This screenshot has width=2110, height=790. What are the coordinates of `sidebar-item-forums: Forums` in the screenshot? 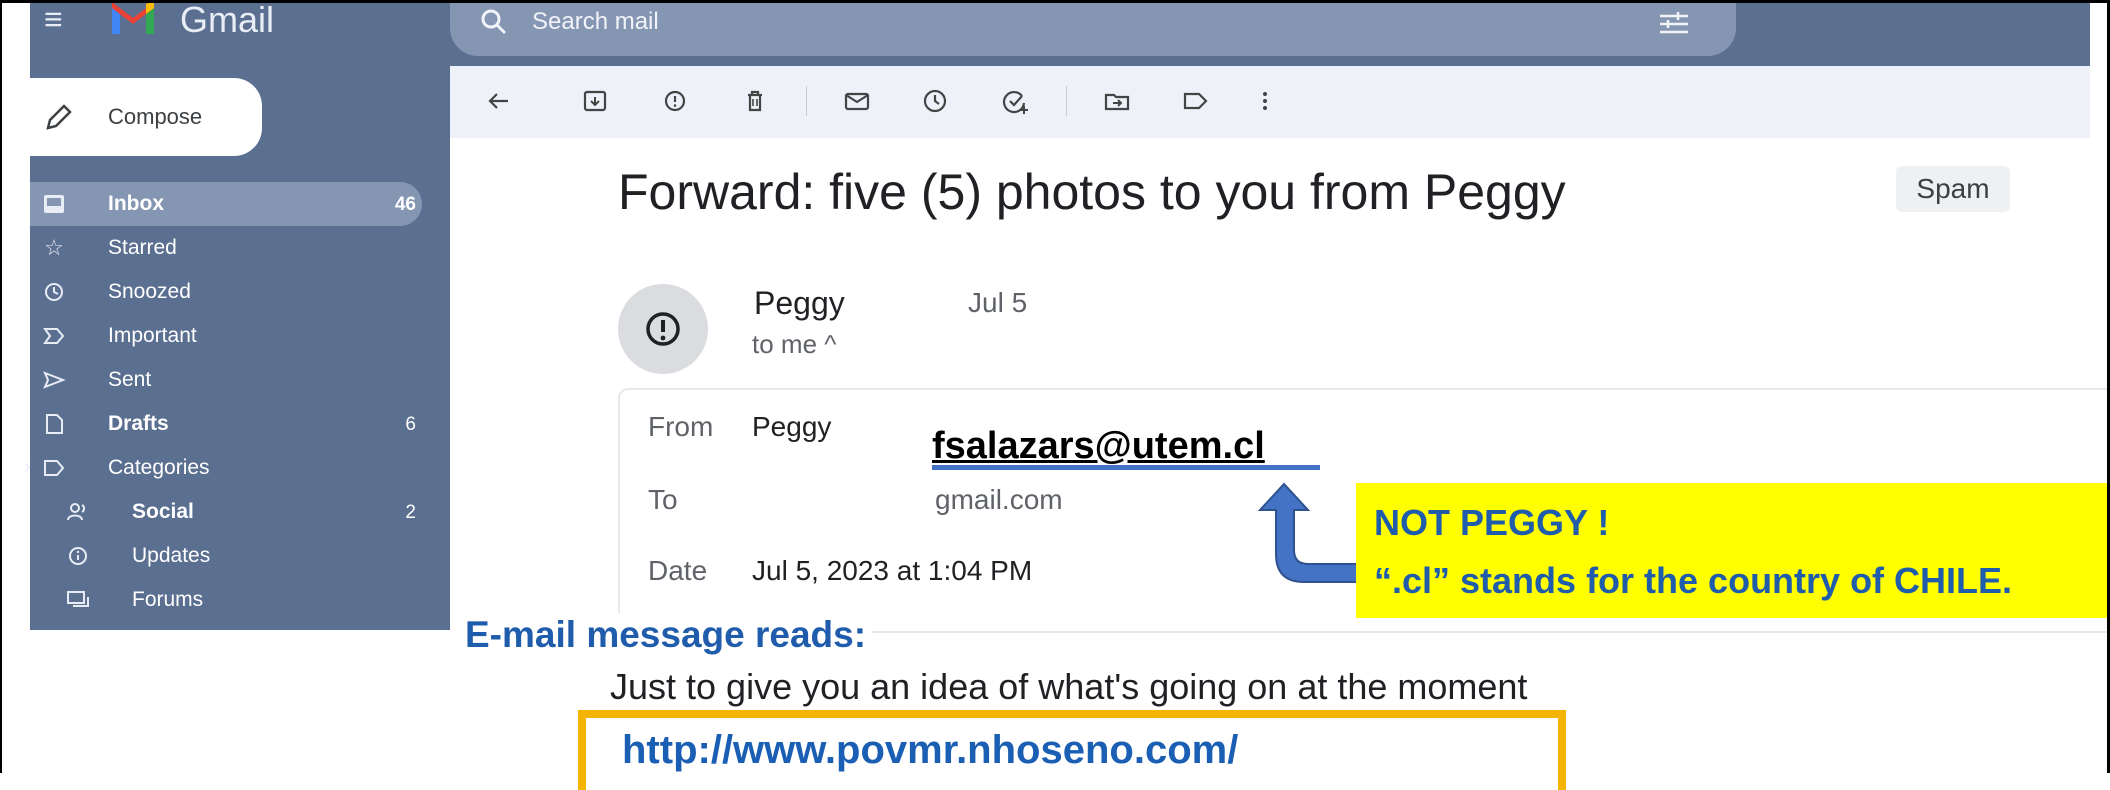 It's located at (226, 600).